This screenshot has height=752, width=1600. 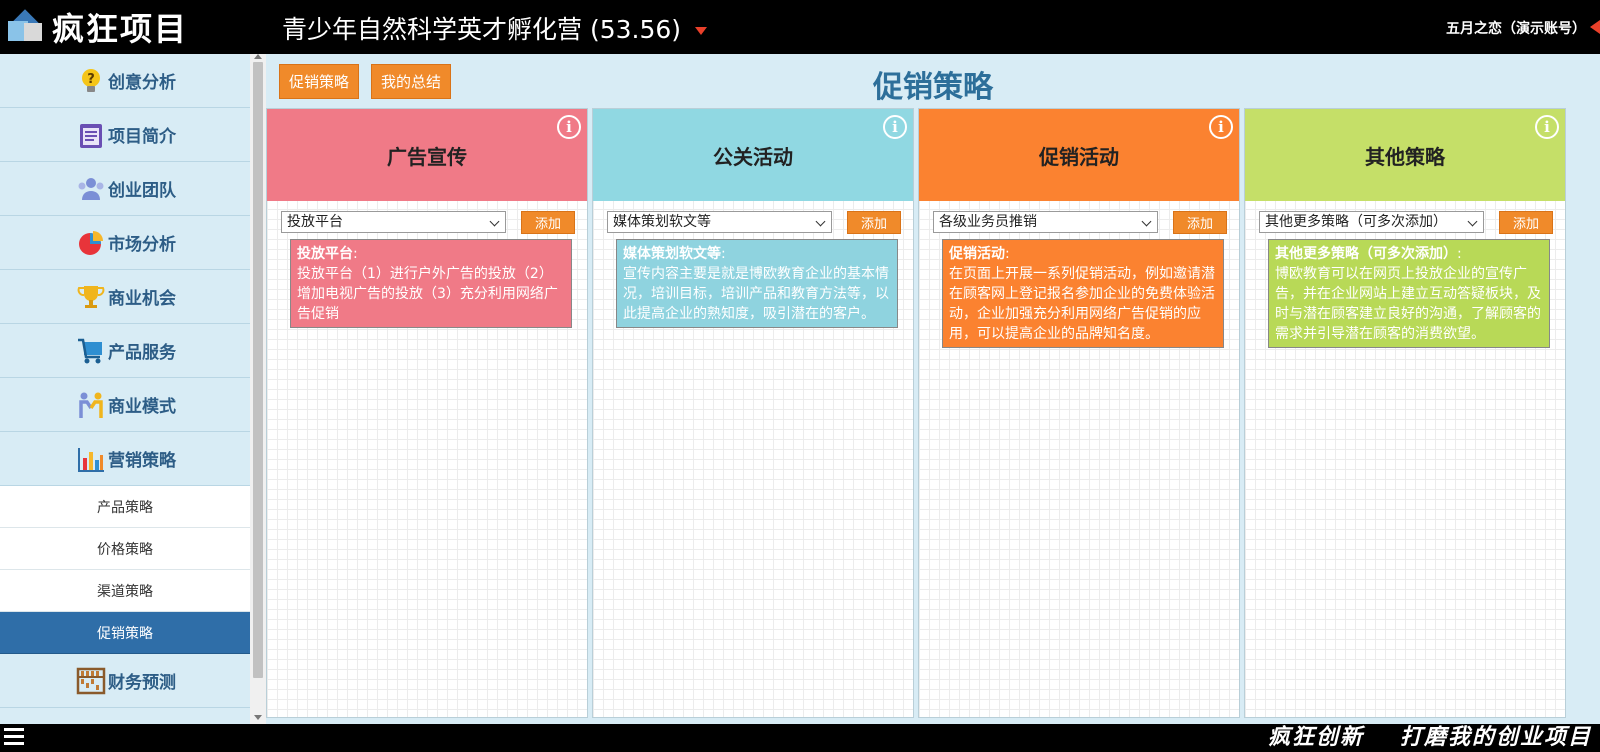 I want to click on sidebar-scrollbar, so click(x=258, y=389).